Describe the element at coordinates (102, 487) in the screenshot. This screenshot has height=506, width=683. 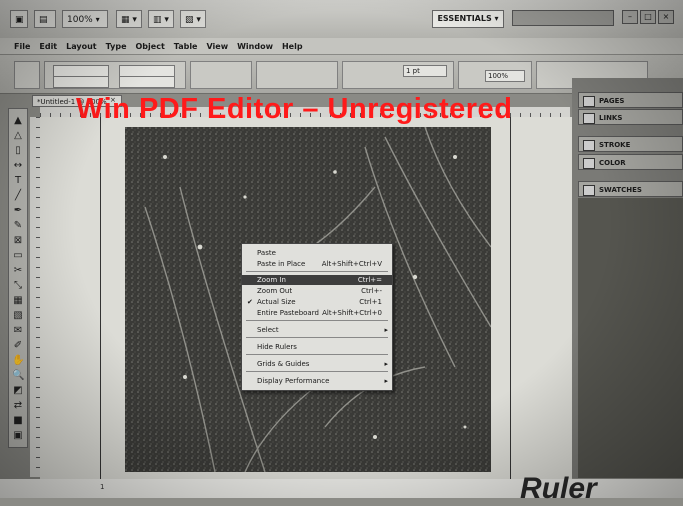
I see `page-number: 1` at that location.